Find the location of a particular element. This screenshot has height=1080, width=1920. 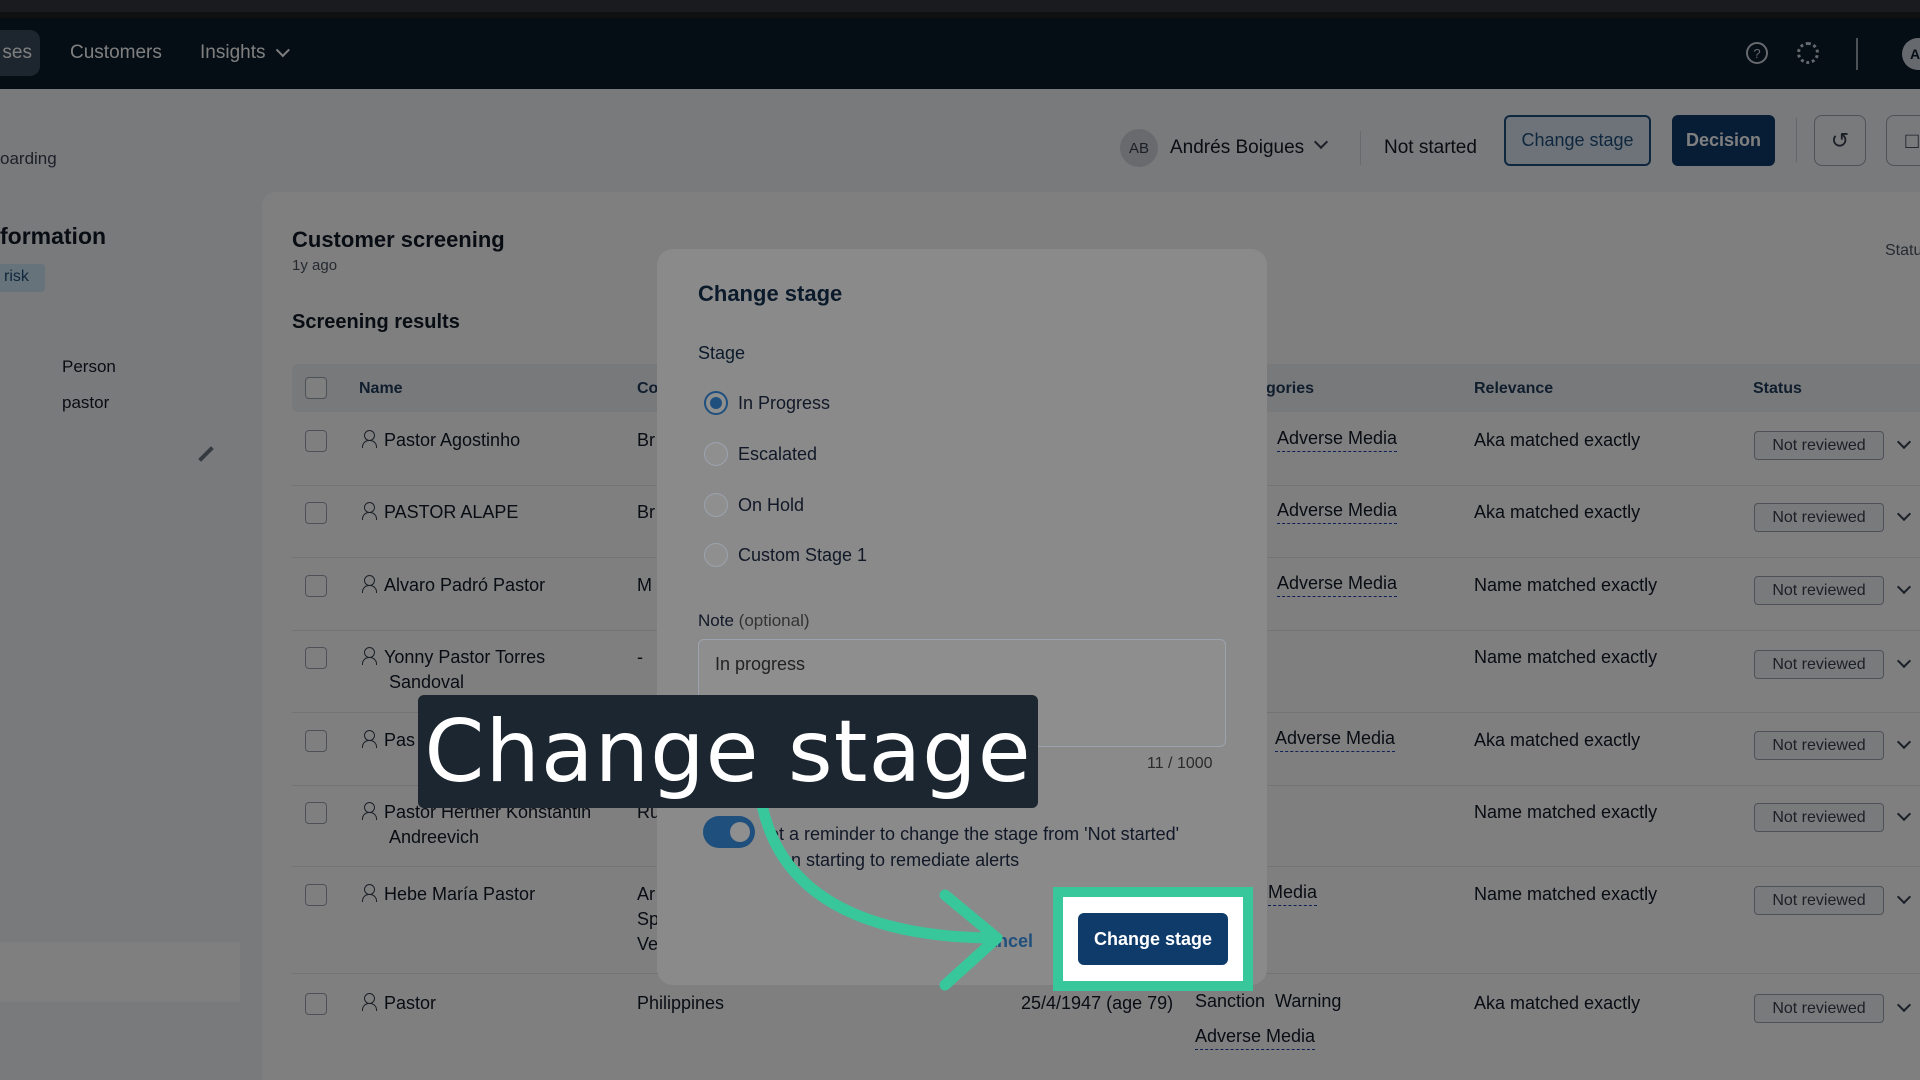

note-optional: (optional) is located at coordinates (774, 620).